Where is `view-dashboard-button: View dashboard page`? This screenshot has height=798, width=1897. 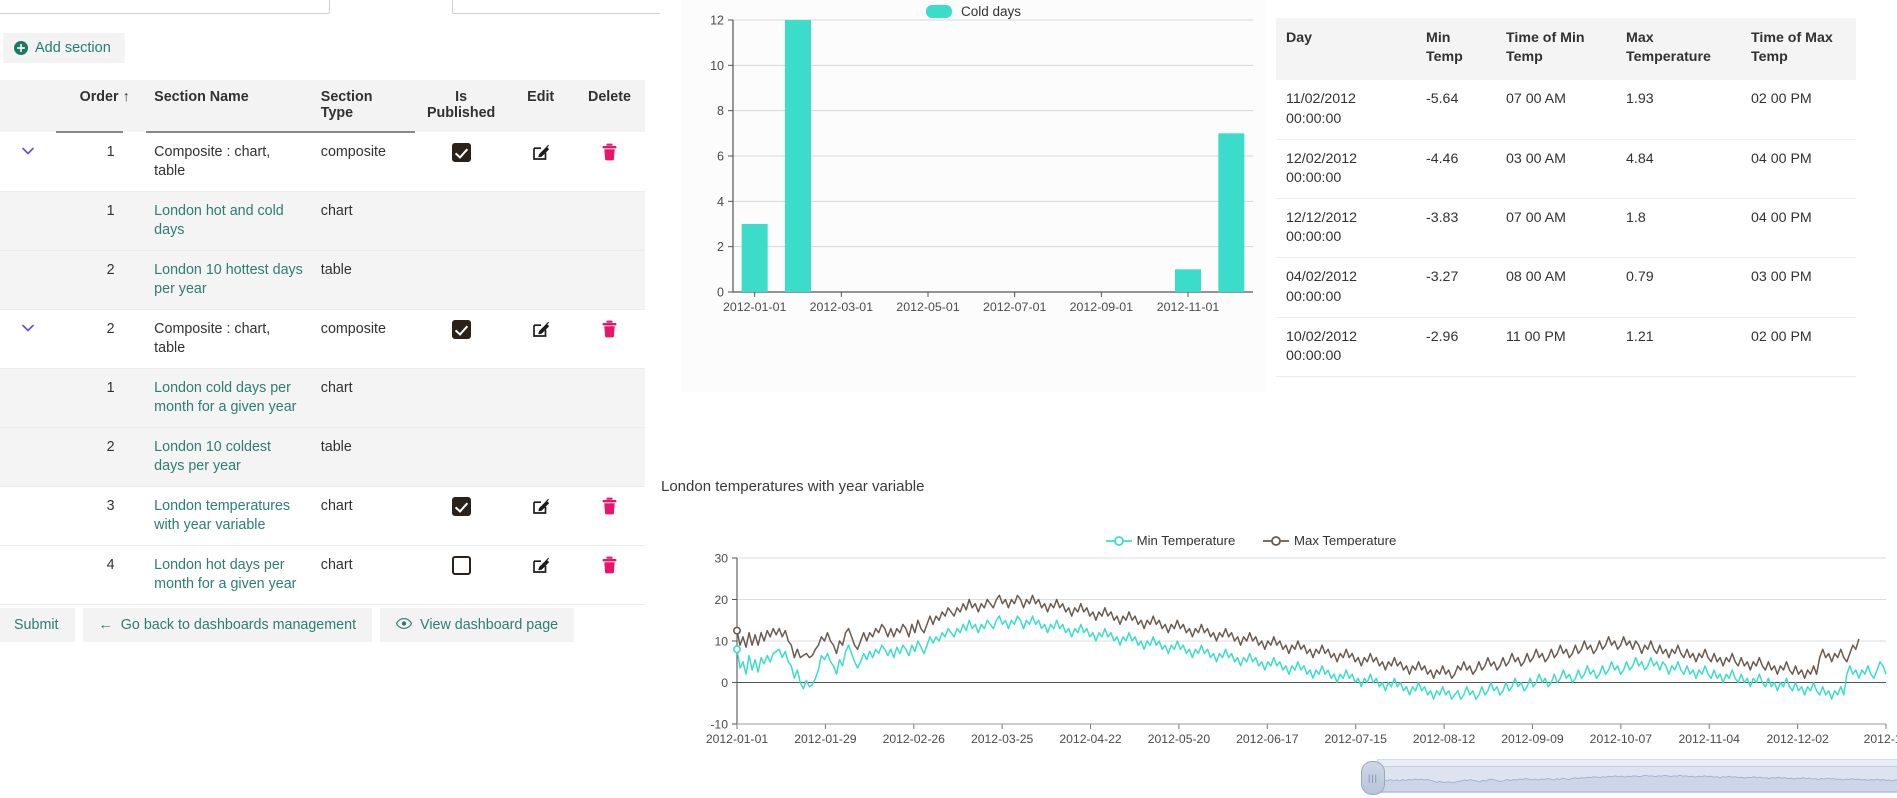 view-dashboard-button: View dashboard page is located at coordinates (477, 625).